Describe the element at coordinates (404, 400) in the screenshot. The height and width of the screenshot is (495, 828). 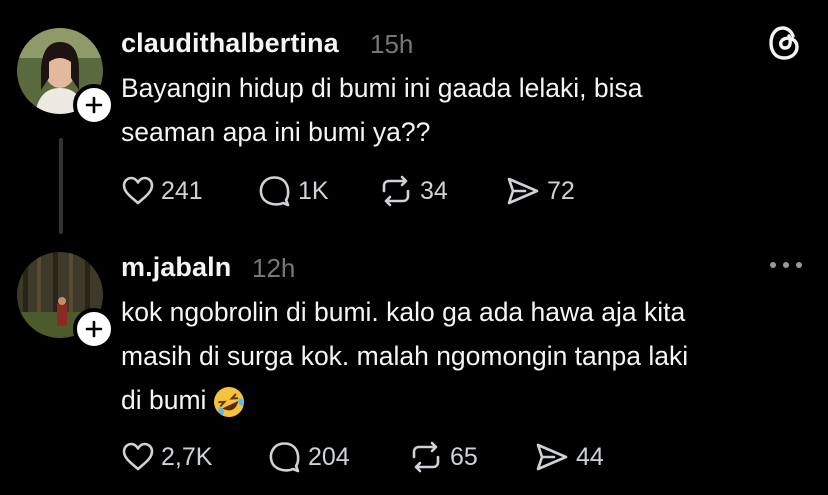
I see `post-text-line-last: di bumi` at that location.